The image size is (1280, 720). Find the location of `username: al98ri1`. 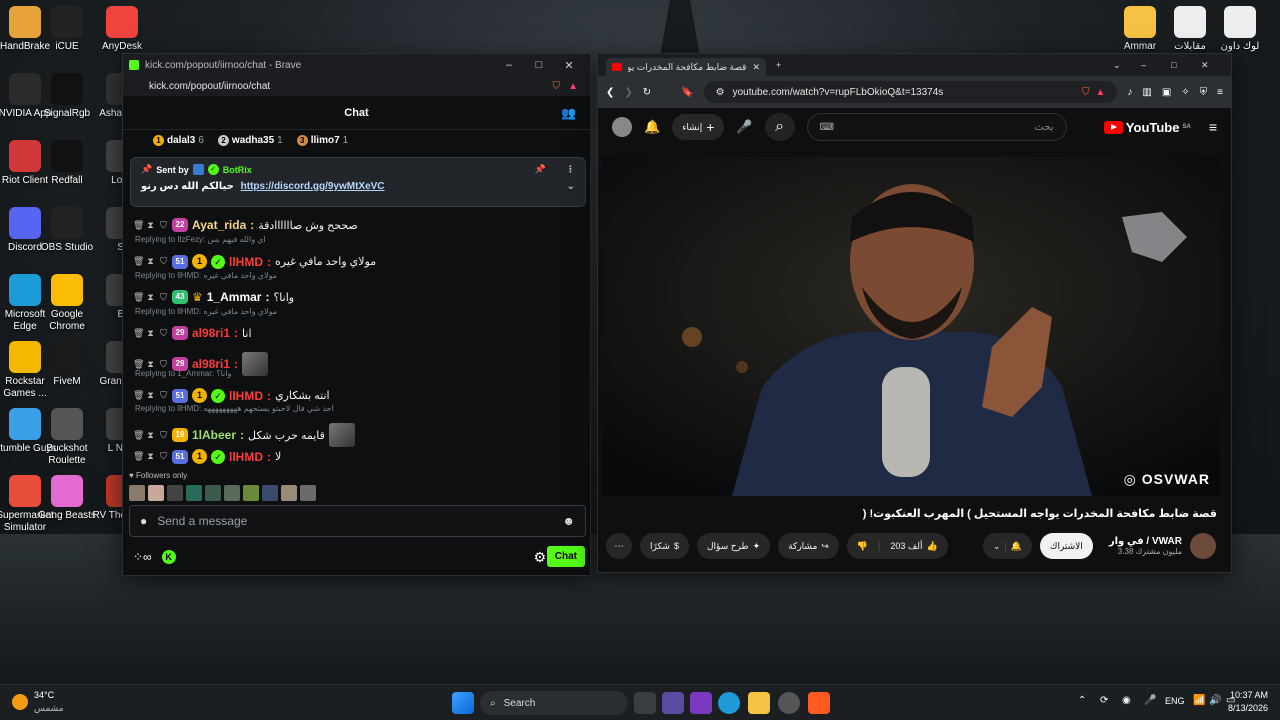

username: al98ri1 is located at coordinates (211, 333).